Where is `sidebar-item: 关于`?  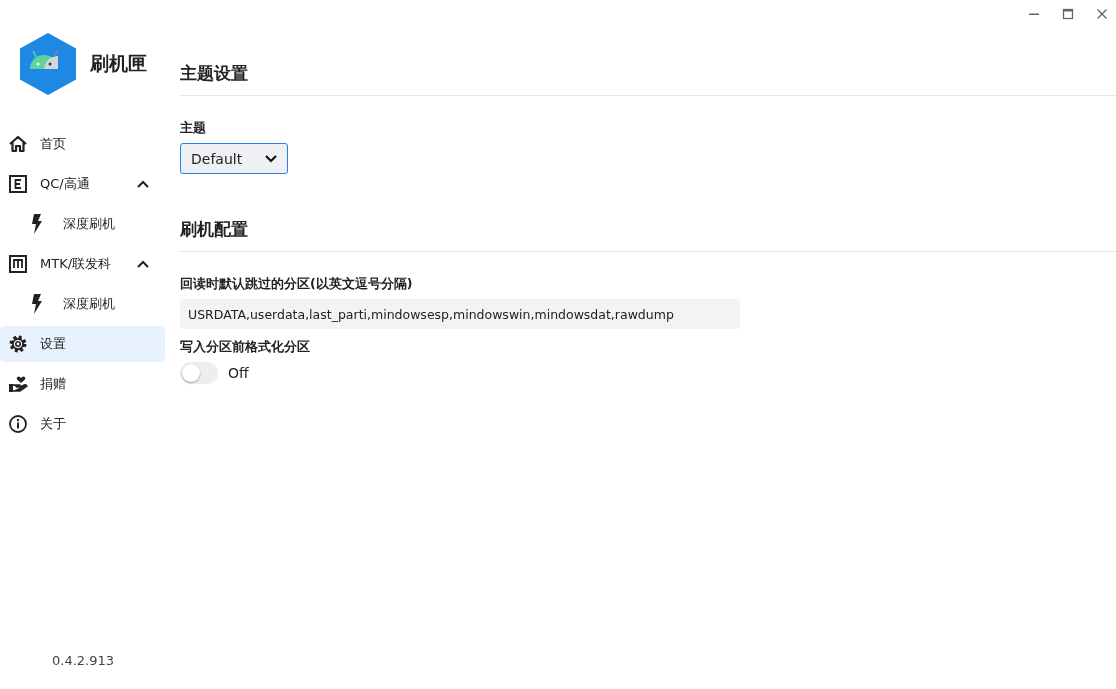
sidebar-item: 关于 is located at coordinates (82, 424).